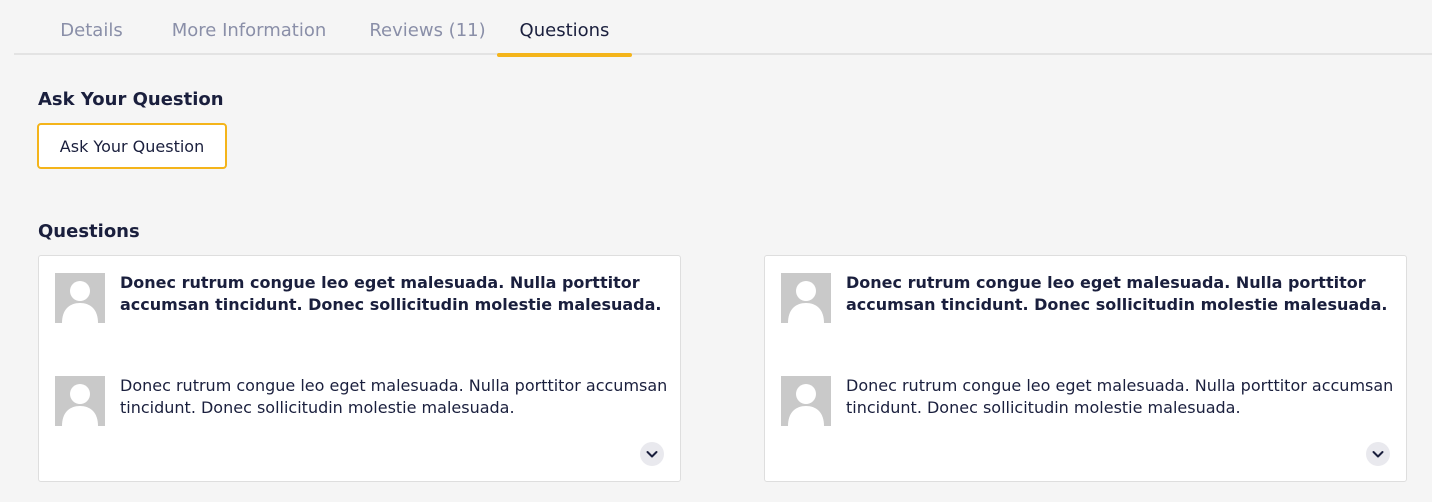 The height and width of the screenshot is (502, 1432). I want to click on ask-question-button: Ask Your Question, so click(132, 146).